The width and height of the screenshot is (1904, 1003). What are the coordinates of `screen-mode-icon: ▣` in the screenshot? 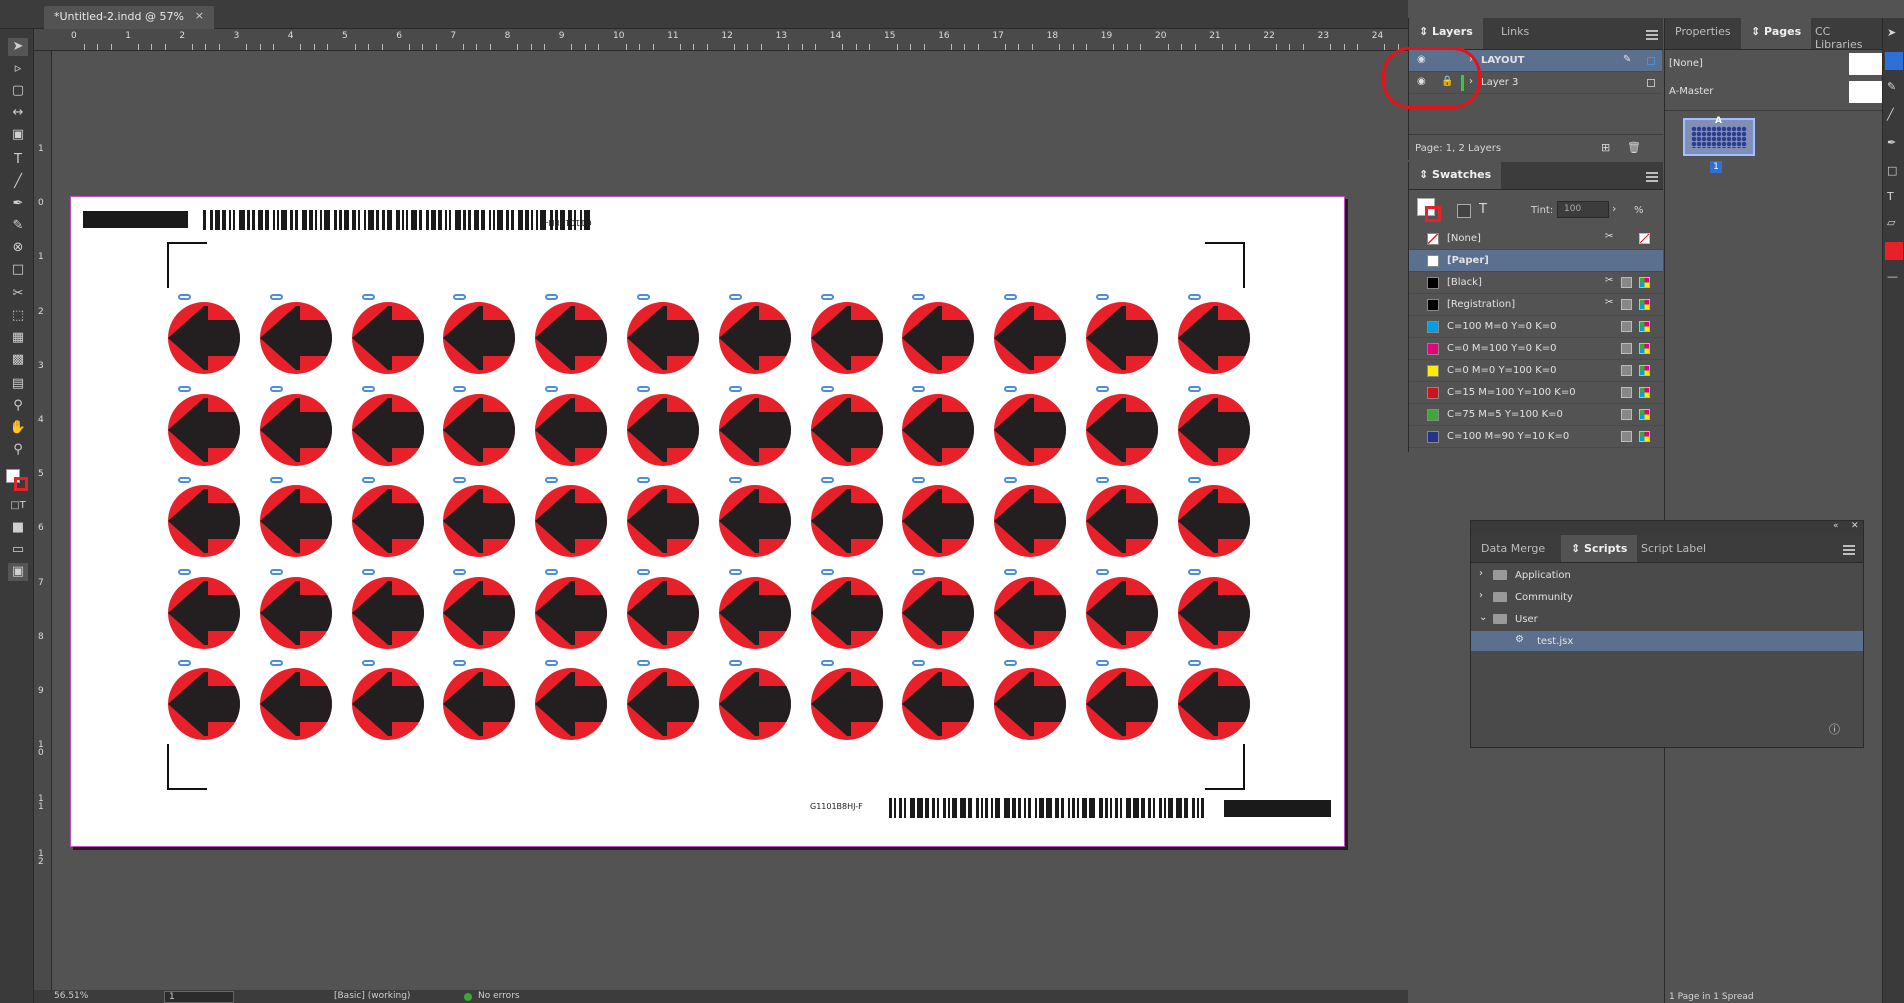 It's located at (18, 572).